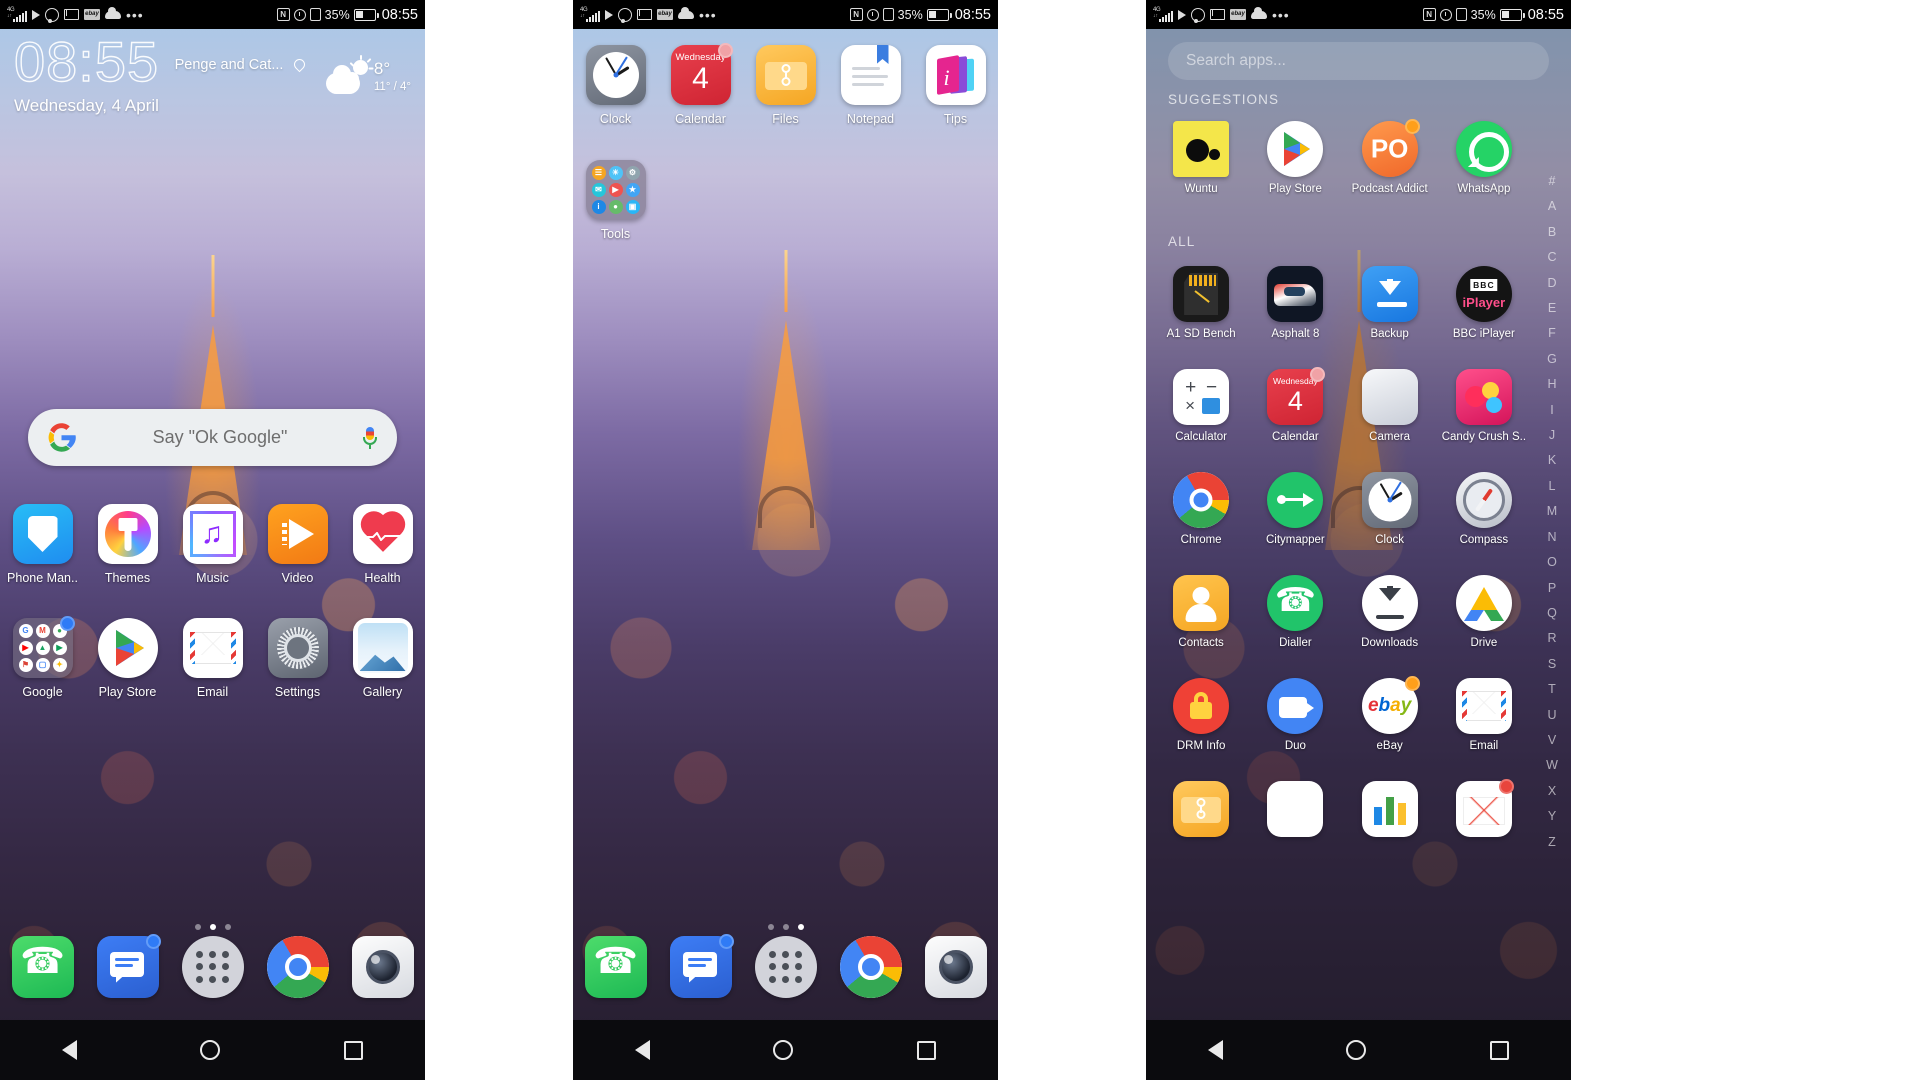  What do you see at coordinates (127, 544) in the screenshot?
I see `app-themes: Themes` at bounding box center [127, 544].